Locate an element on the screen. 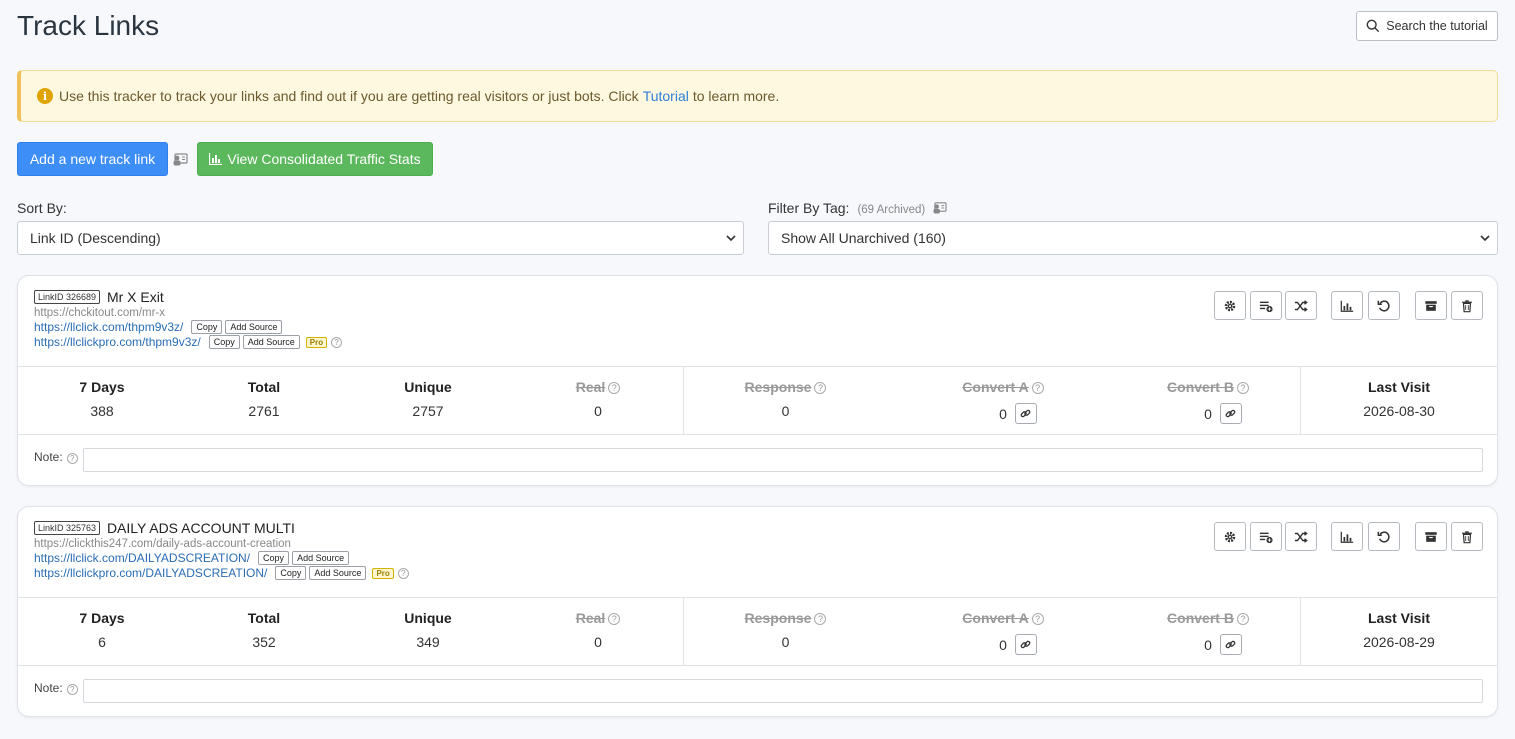 Image resolution: width=1515 pixels, height=739 pixels. stat-header: Convert B is located at coordinates (1200, 387).